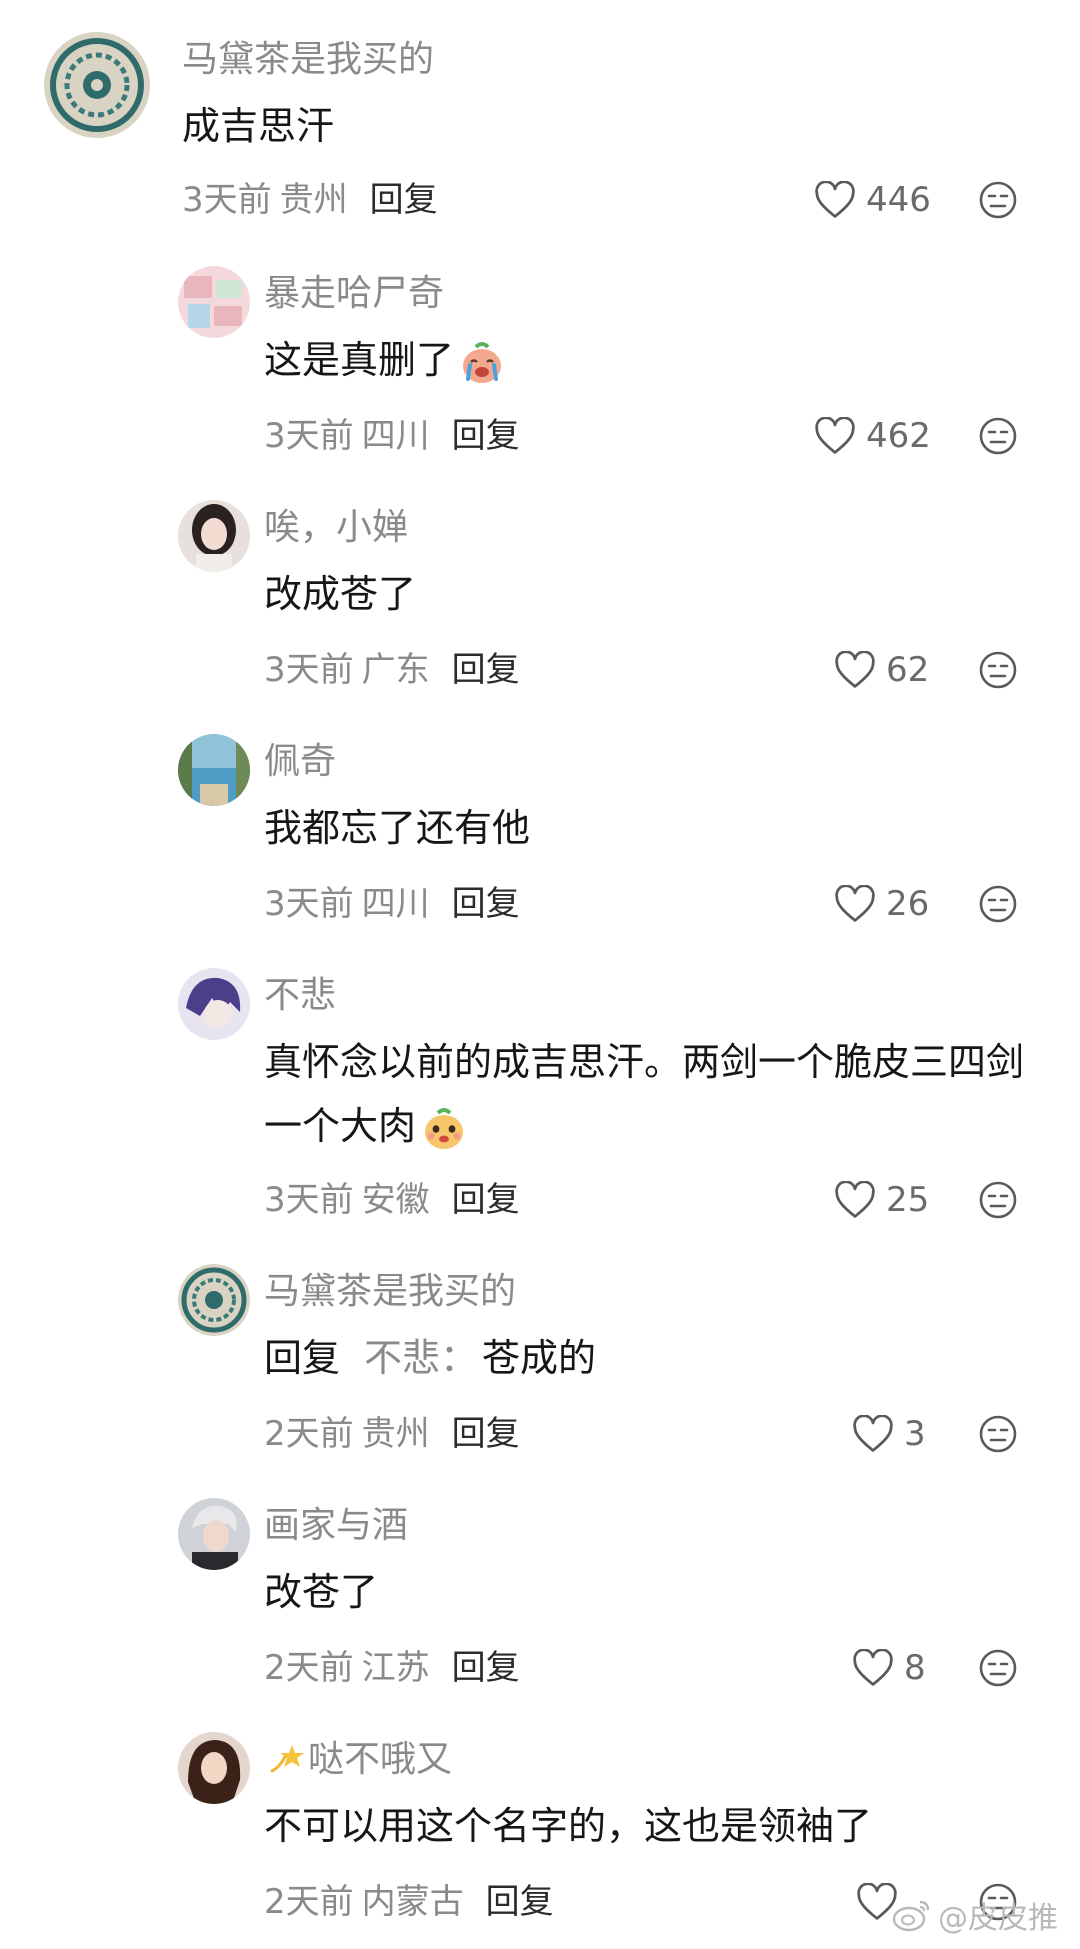 The image size is (1080, 1949). I want to click on comment-author: 佩奇, so click(300, 762).